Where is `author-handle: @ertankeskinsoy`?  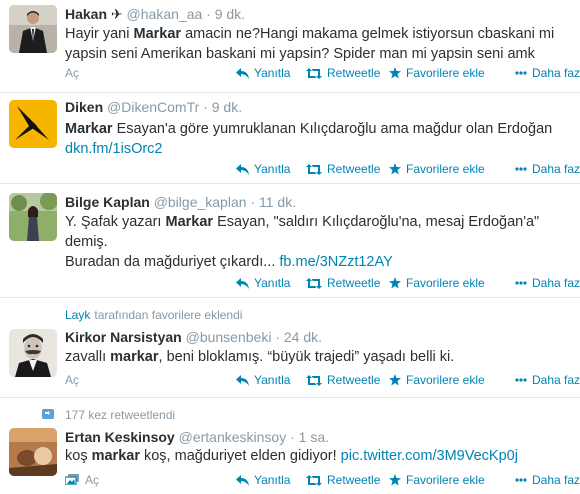 author-handle: @ertankeskinsoy is located at coordinates (233, 437).